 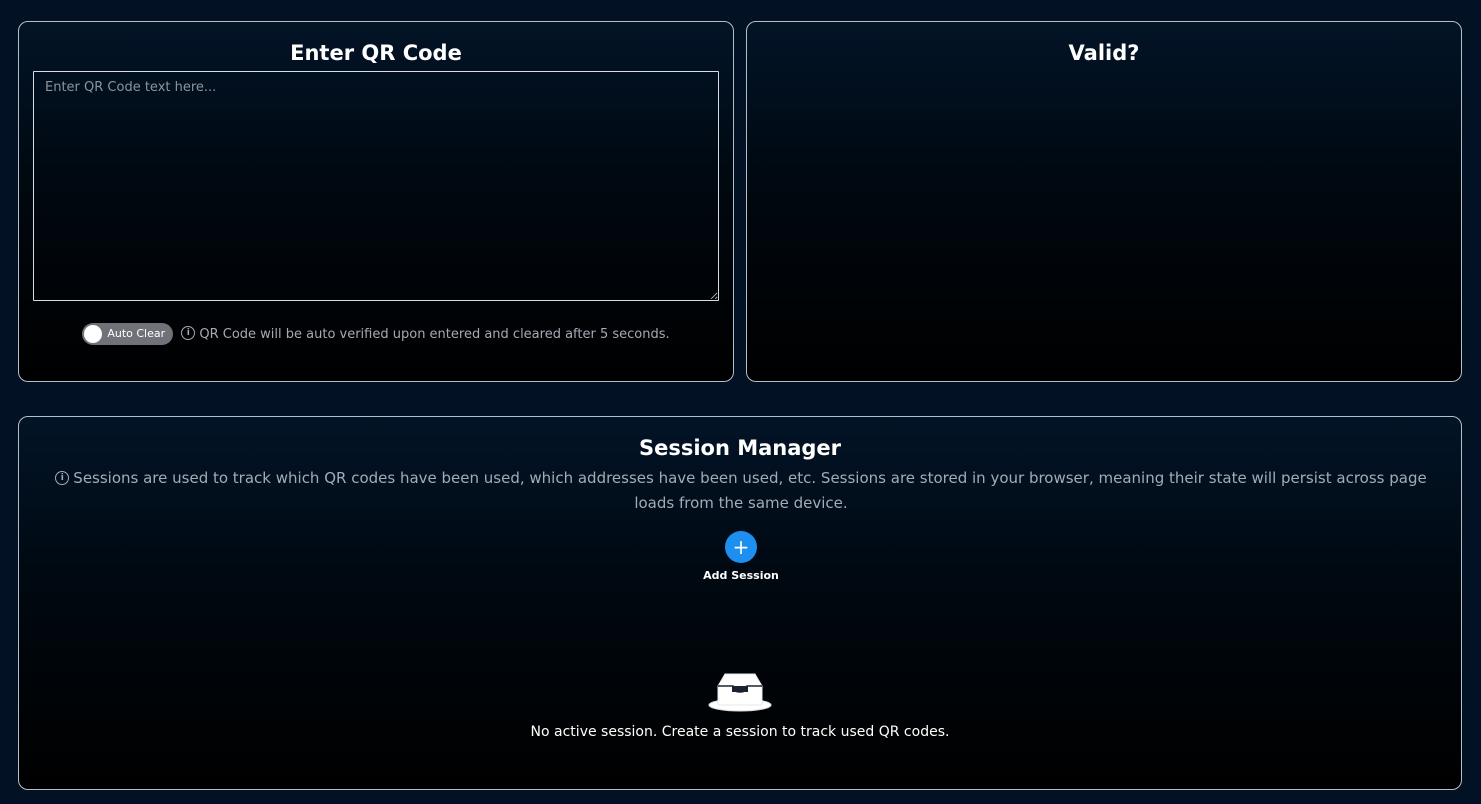 I want to click on add-session-label: Add Session, so click(x=741, y=575).